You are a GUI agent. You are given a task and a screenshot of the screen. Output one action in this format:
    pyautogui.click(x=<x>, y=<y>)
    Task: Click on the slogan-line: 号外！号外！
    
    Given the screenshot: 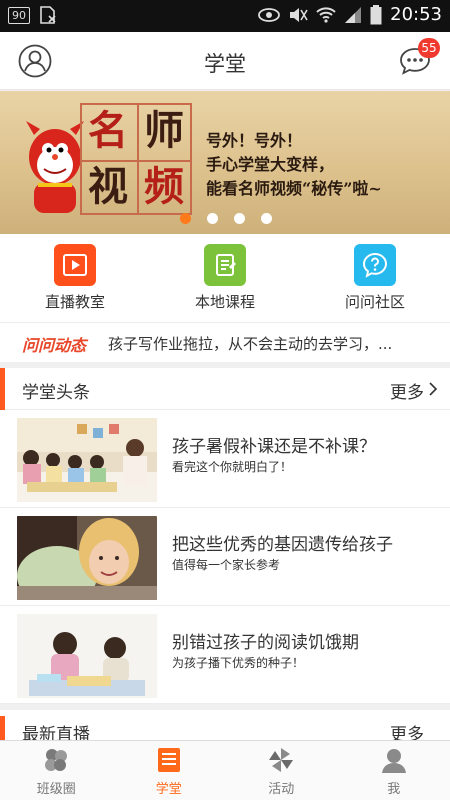 What is the action you would take?
    pyautogui.click(x=254, y=140)
    